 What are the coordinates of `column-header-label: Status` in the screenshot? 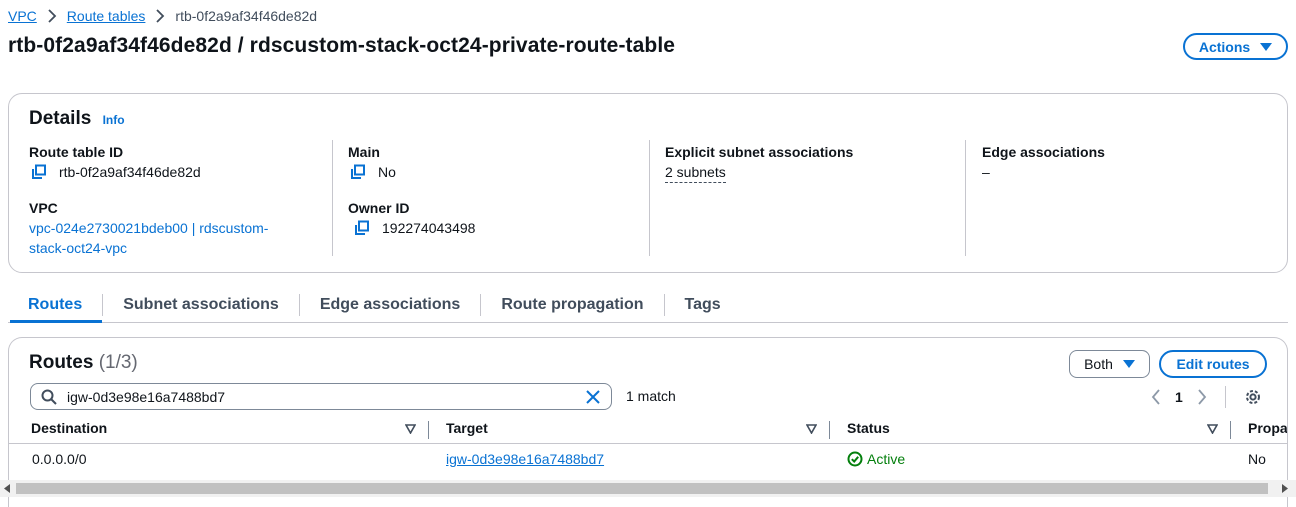 It's located at (868, 428).